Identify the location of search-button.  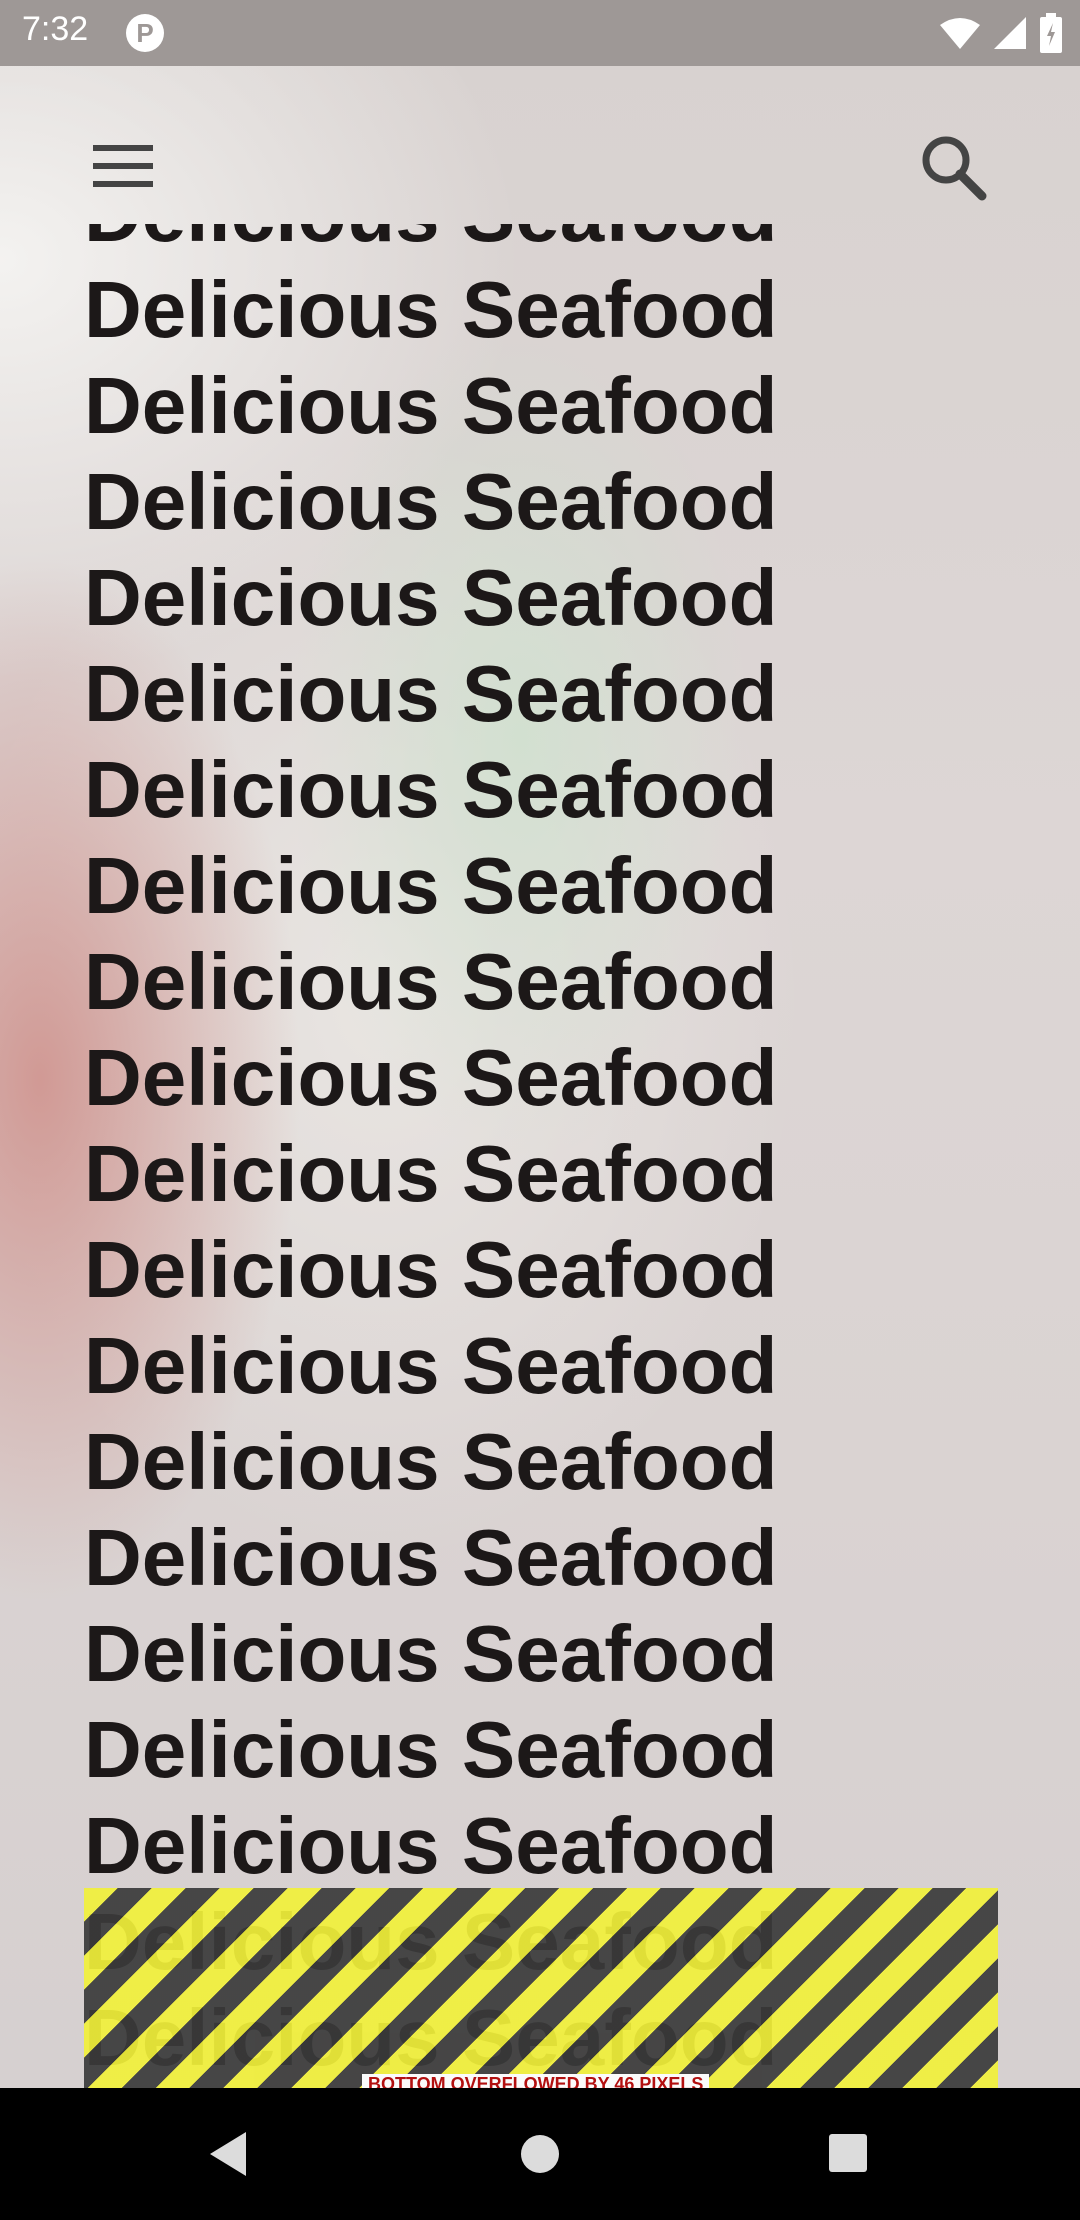
(954, 168).